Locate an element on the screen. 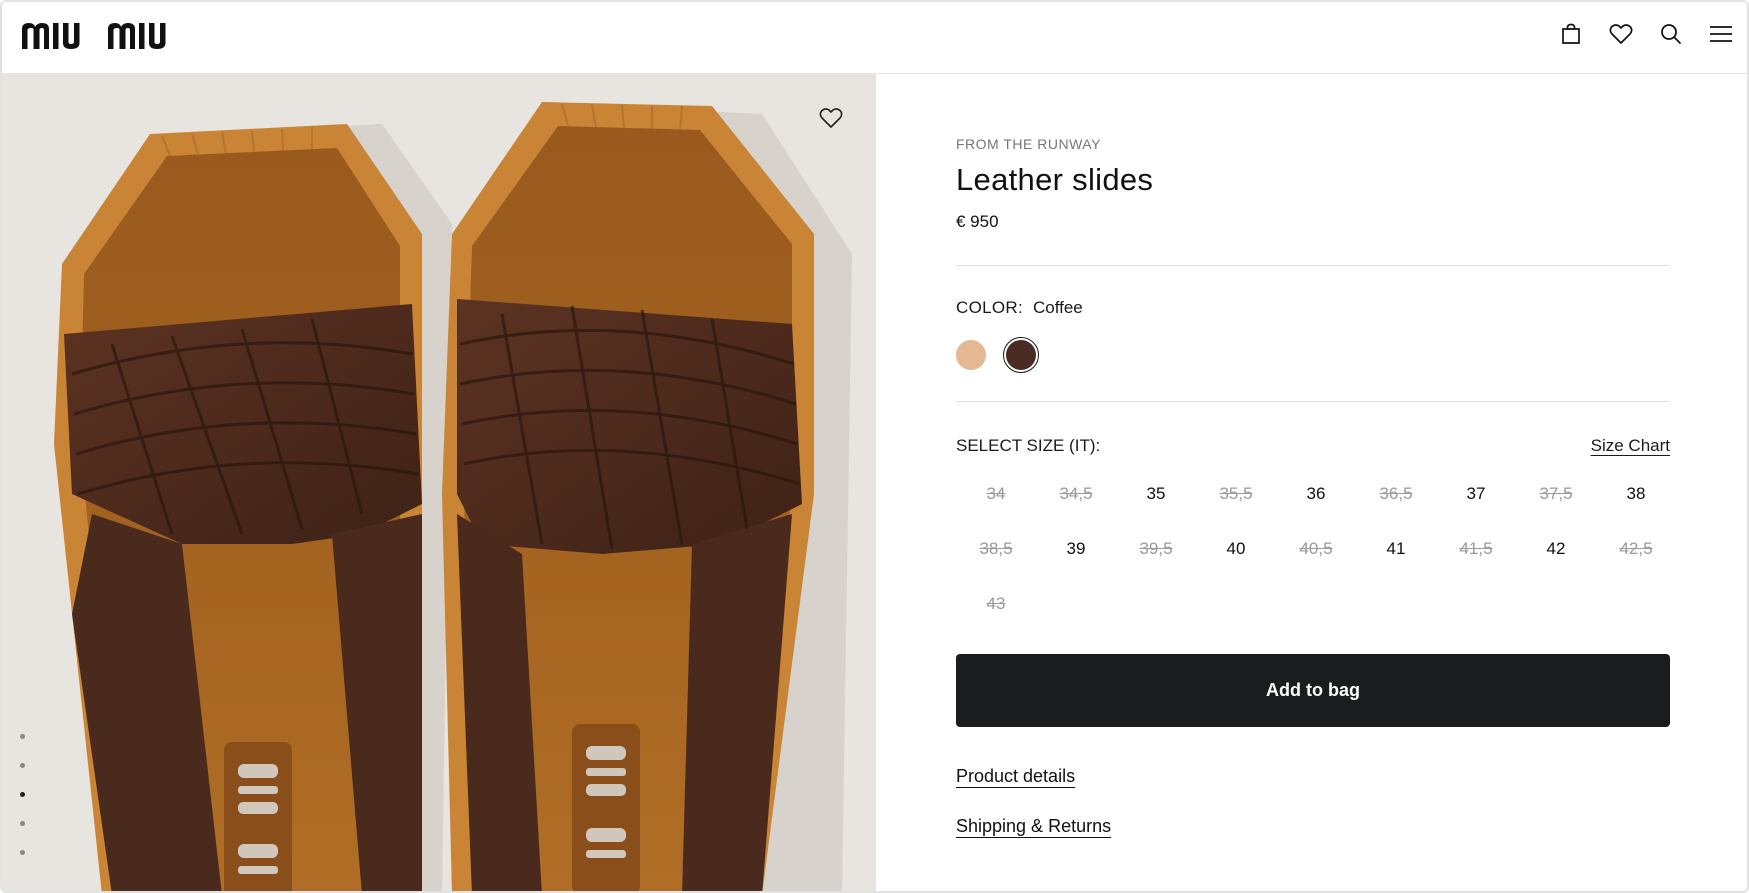 This screenshot has height=893, width=1749. search-icon is located at coordinates (1671, 34).